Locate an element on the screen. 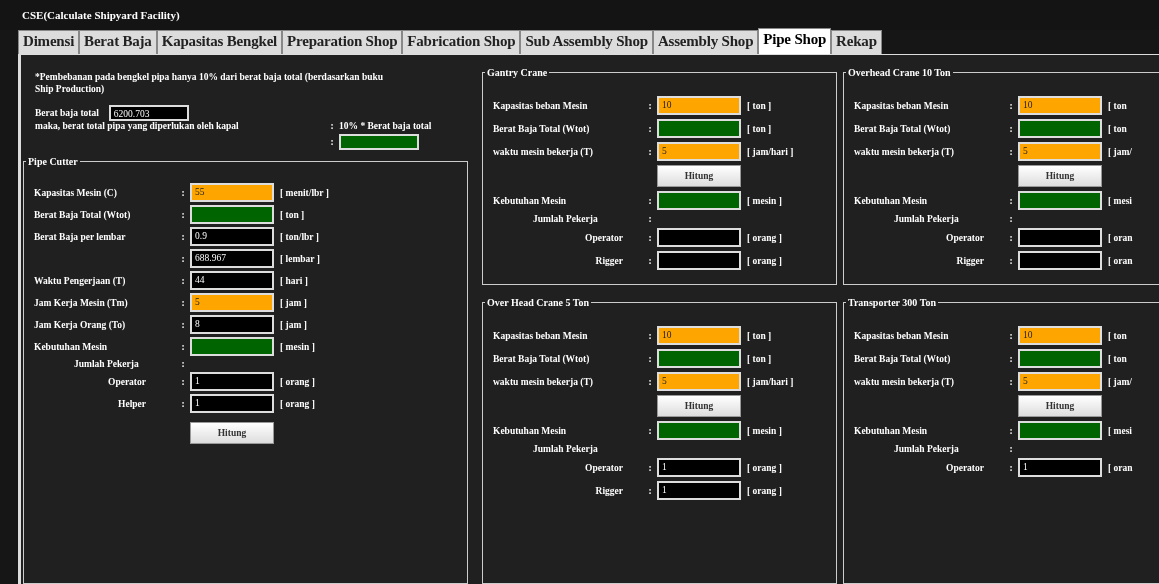 The width and height of the screenshot is (1159, 584). field-label: Berat baja total is located at coordinates (67, 113).